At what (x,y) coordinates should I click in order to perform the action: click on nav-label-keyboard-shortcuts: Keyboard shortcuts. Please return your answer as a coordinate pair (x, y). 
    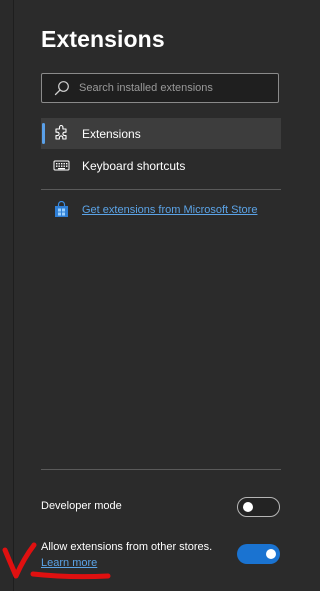
    Looking at the image, I should click on (134, 165).